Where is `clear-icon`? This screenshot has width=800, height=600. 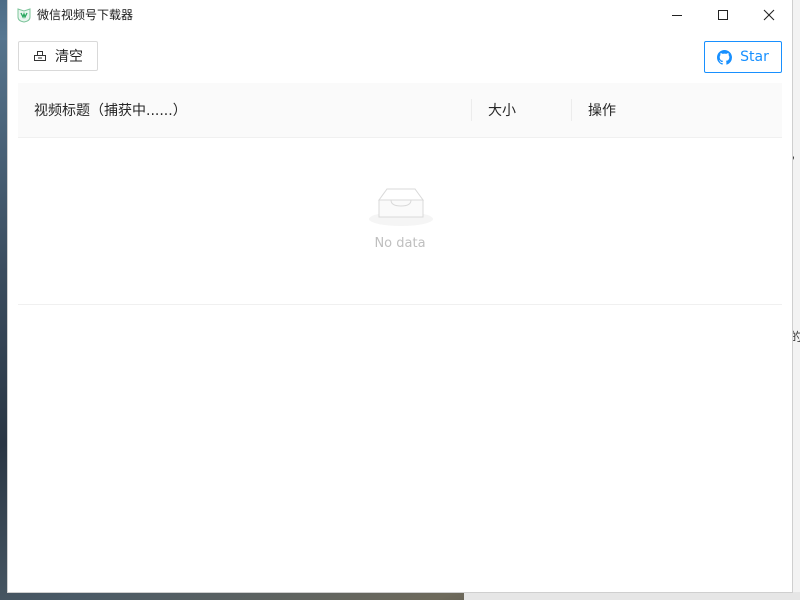
clear-icon is located at coordinates (40, 56).